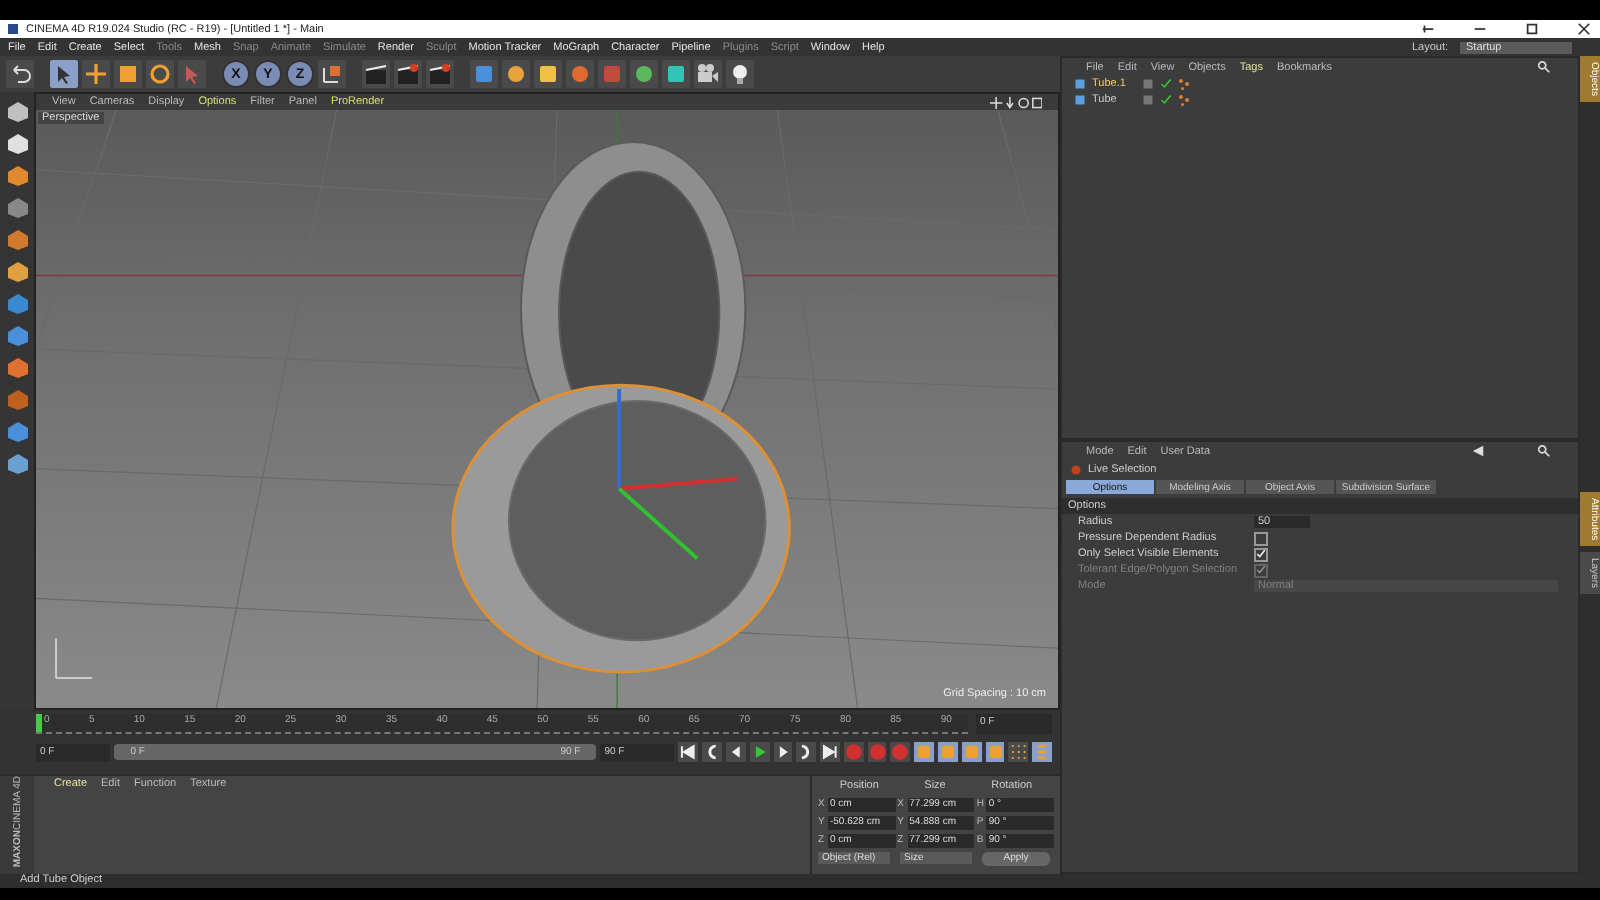  What do you see at coordinates (783, 752) in the screenshot?
I see `next-frame-icon` at bounding box center [783, 752].